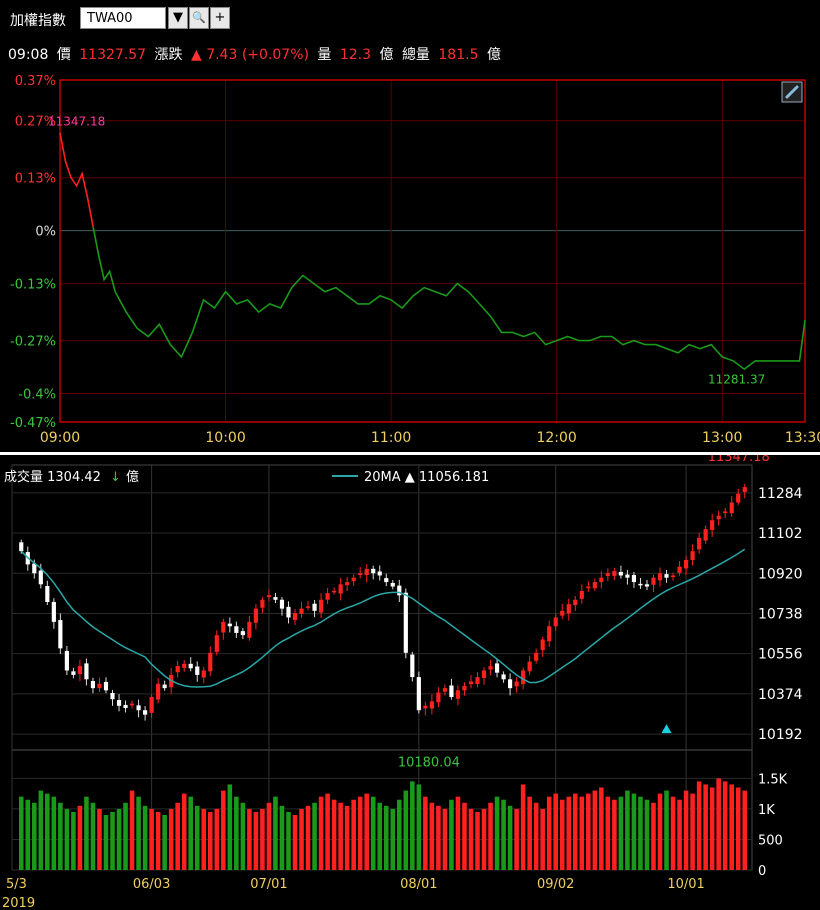  What do you see at coordinates (780, 655) in the screenshot?
I see `y-tick-label: 10556` at bounding box center [780, 655].